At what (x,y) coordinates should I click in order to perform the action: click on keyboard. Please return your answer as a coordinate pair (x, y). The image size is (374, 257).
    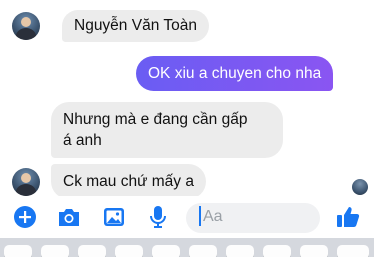
    Looking at the image, I should click on (187, 247).